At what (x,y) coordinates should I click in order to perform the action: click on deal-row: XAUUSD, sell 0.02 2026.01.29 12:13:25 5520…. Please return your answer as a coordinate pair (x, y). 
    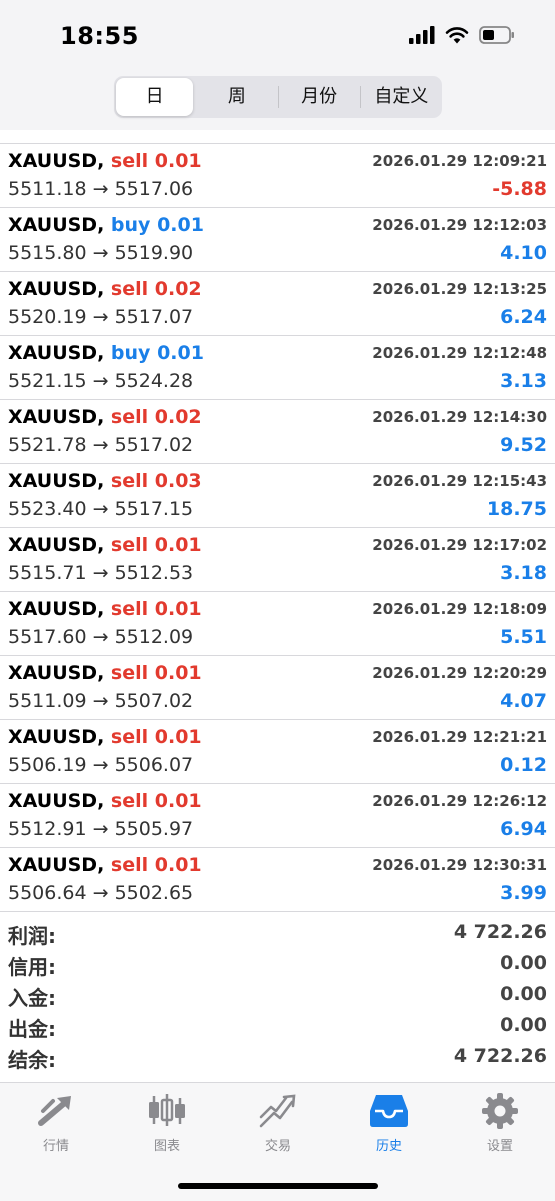
    Looking at the image, I should click on (277, 304).